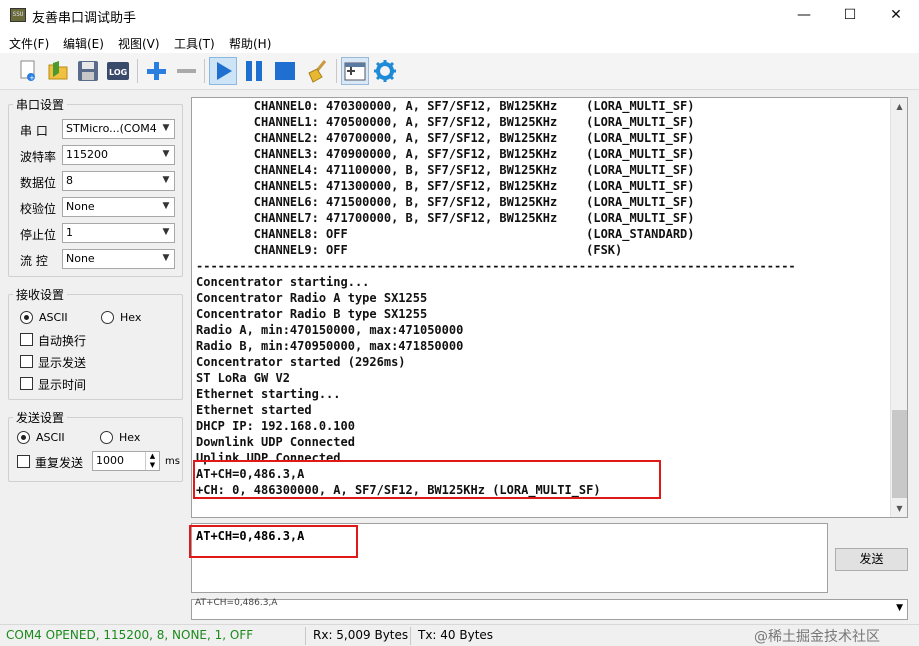 The image size is (919, 646). I want to click on add-window-icon, so click(355, 71).